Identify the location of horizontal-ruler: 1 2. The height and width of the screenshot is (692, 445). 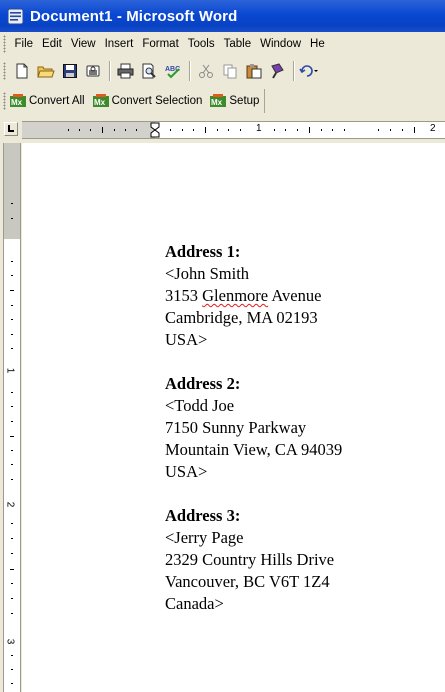
(233, 130).